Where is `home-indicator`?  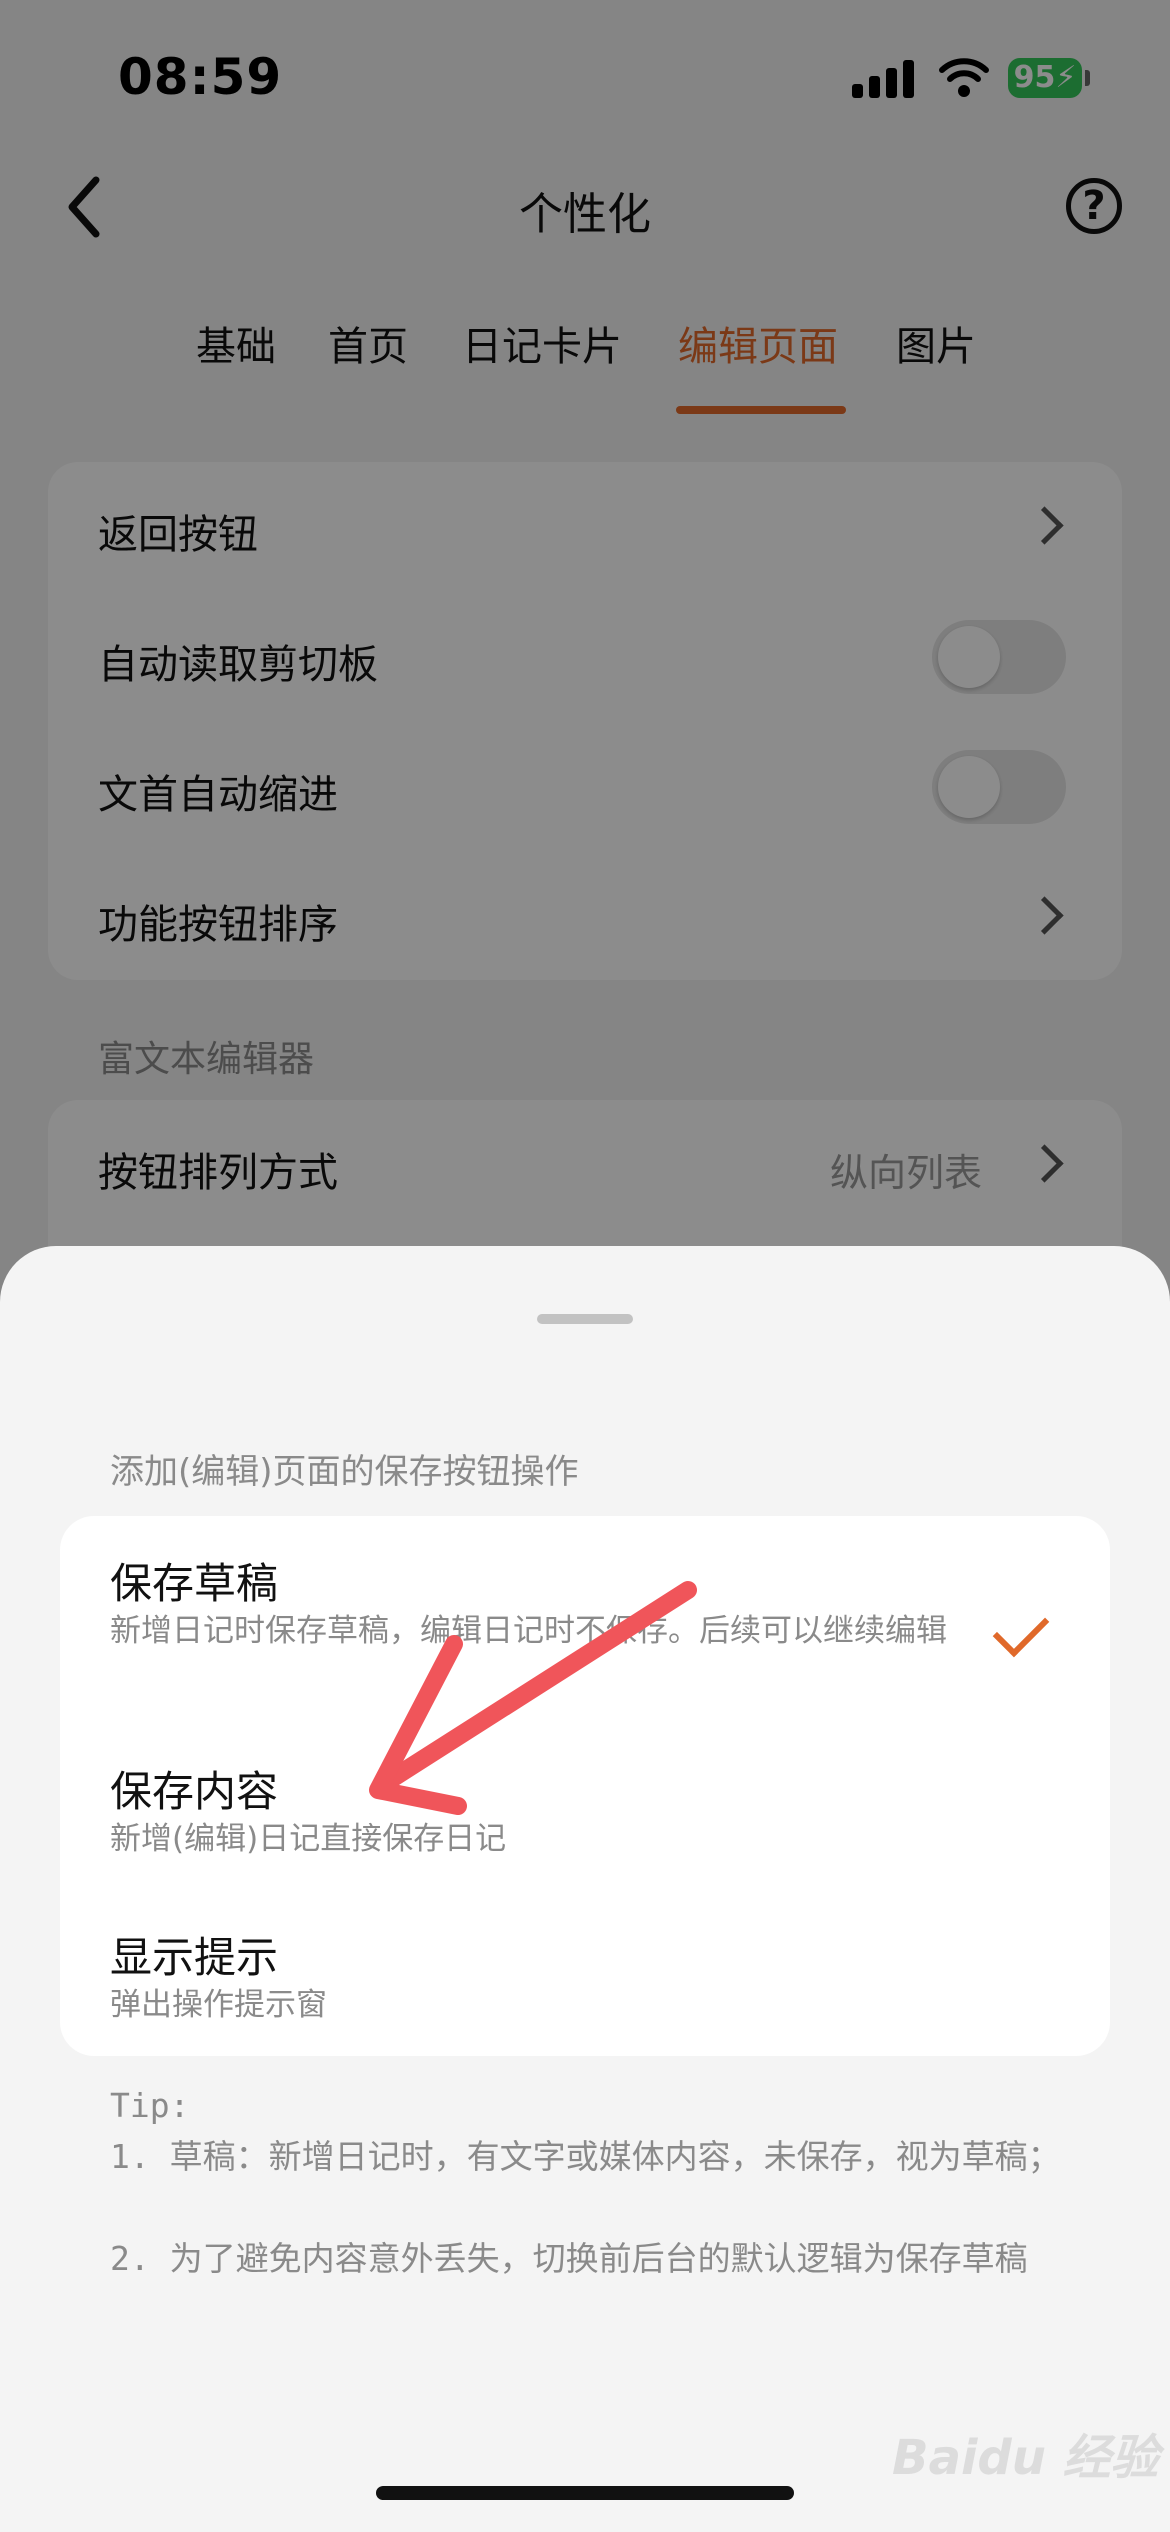
home-indicator is located at coordinates (585, 2493).